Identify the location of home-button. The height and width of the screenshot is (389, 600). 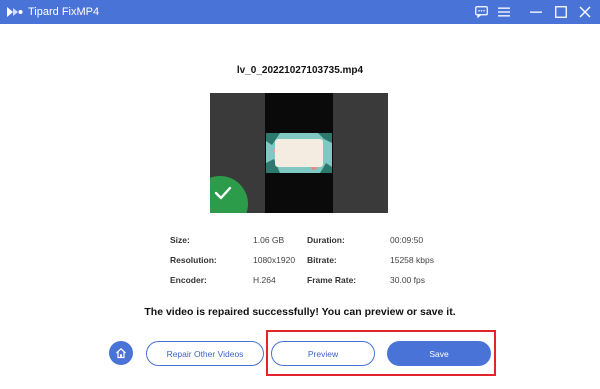
(121, 353).